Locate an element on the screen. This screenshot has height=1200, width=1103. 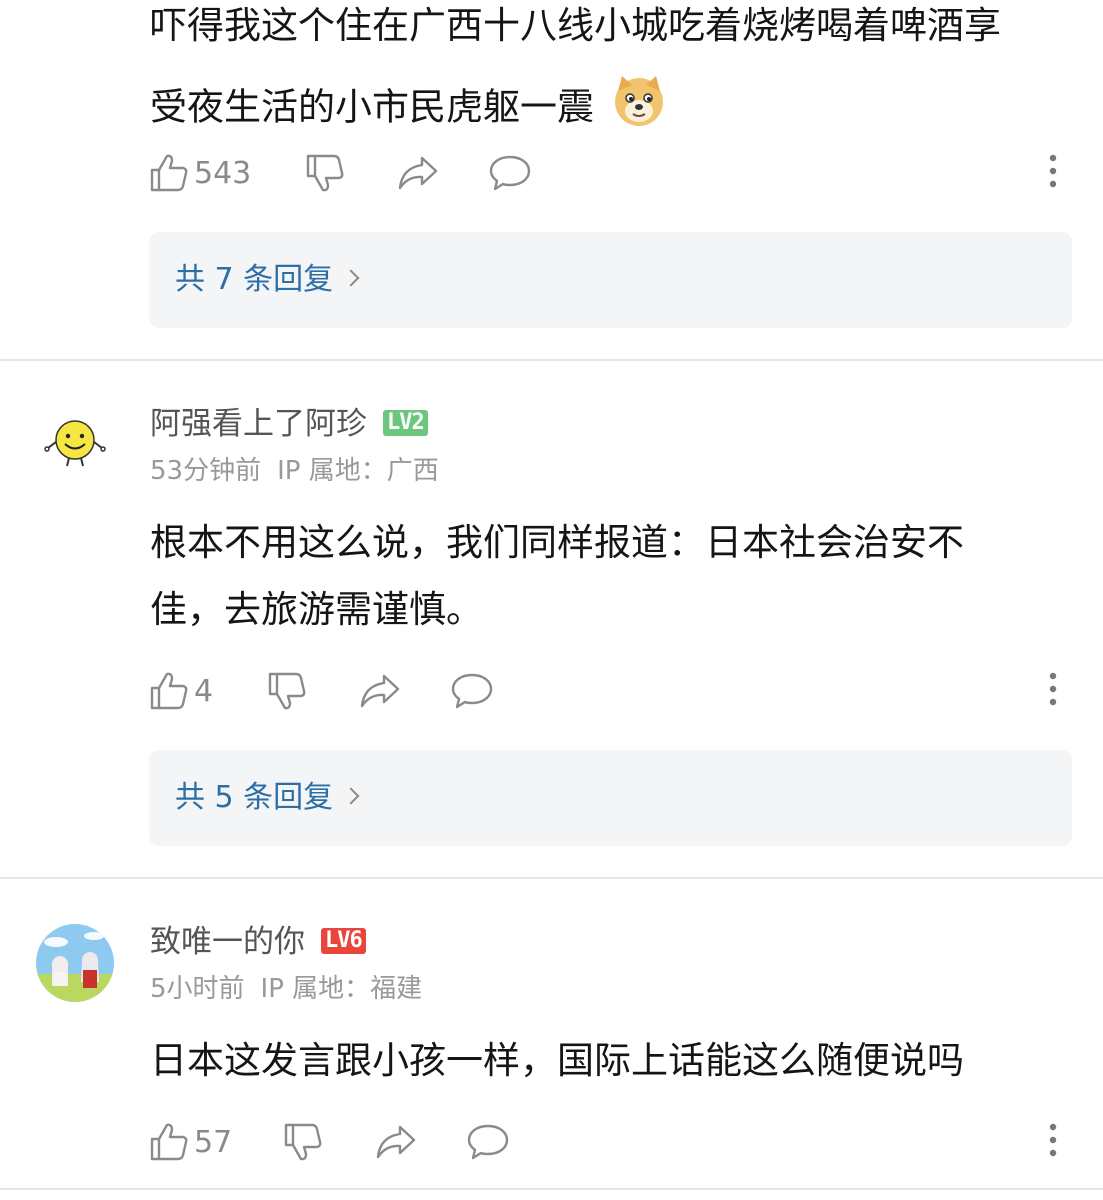
ip-location: IP 属地：广西 is located at coordinates (358, 471).